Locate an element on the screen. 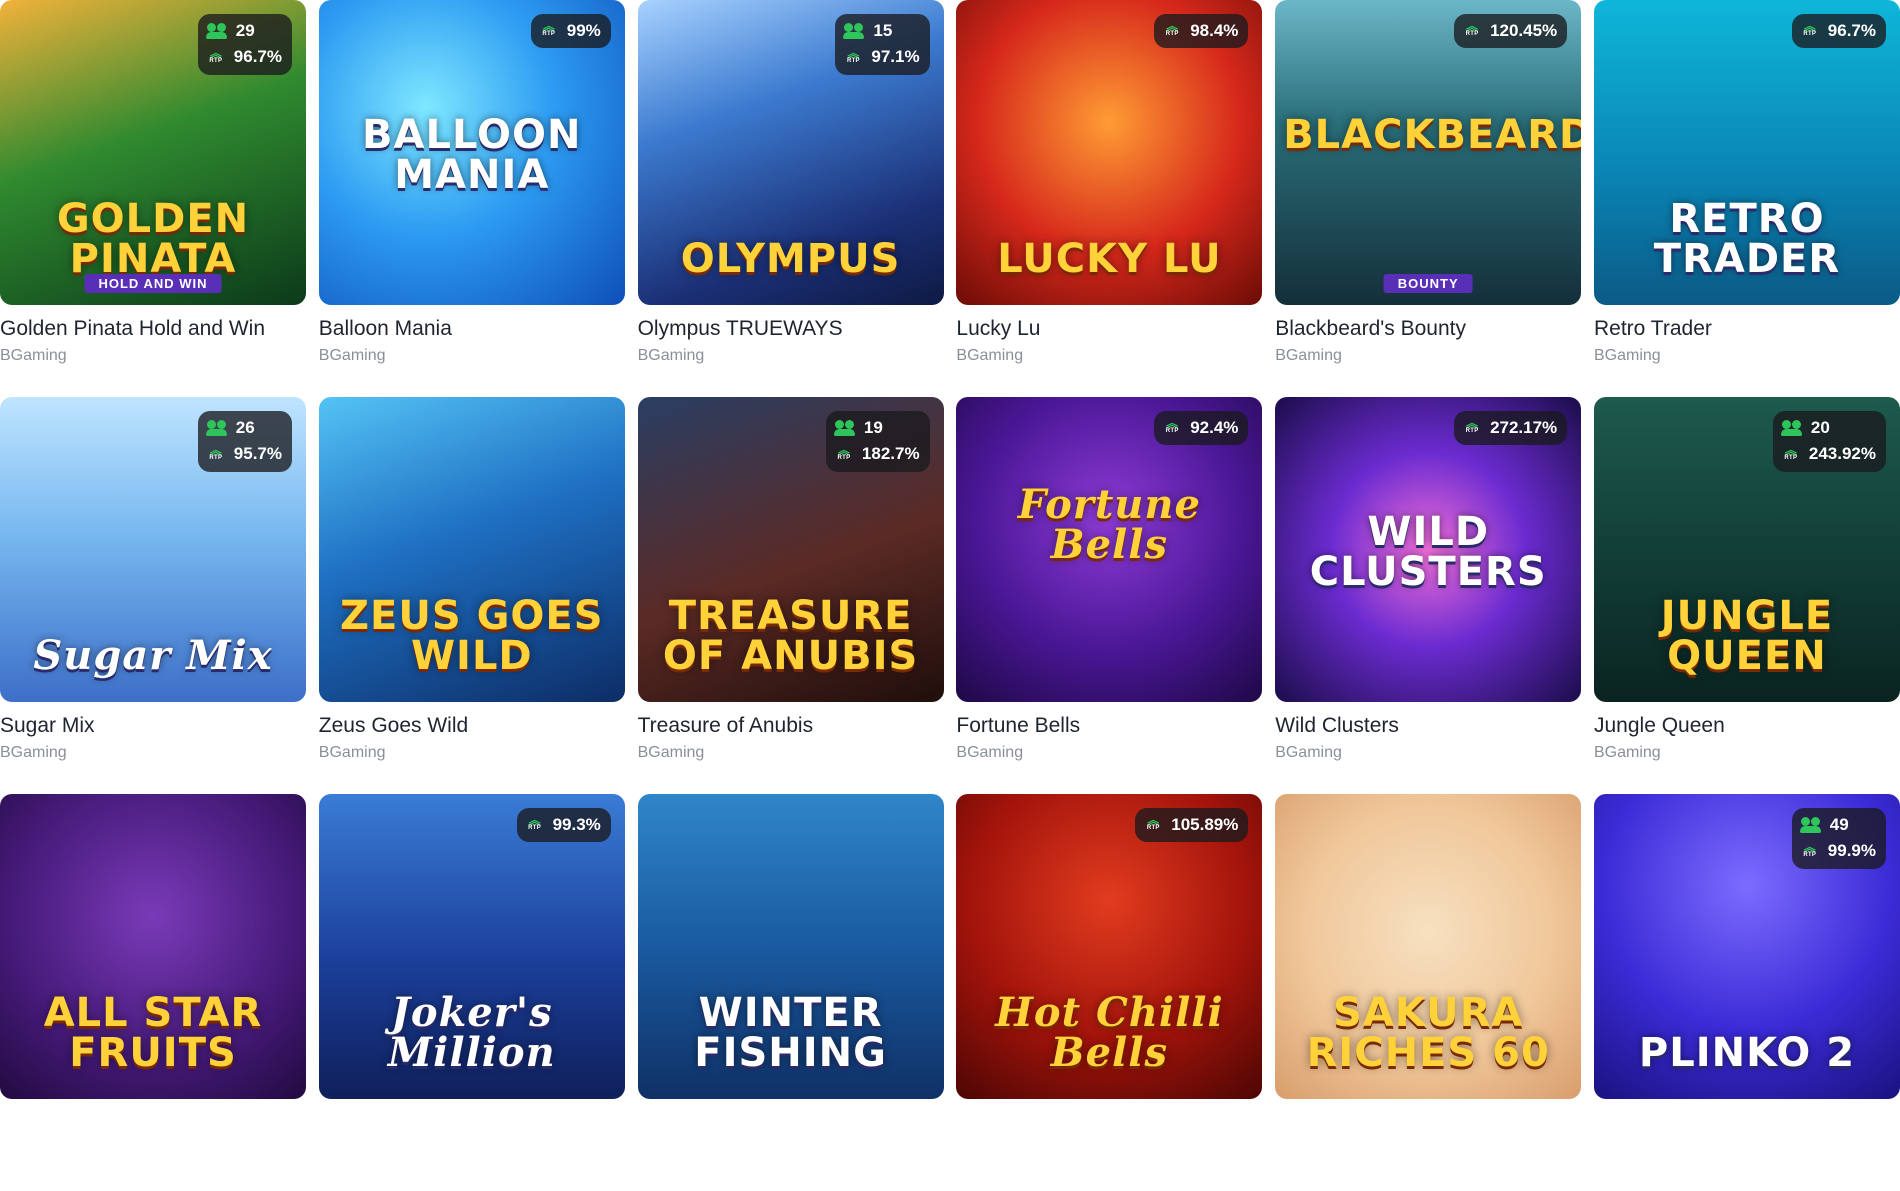 The height and width of the screenshot is (1191, 1900). rtp-row: ︽ RTP 96.7% is located at coordinates (244, 57).